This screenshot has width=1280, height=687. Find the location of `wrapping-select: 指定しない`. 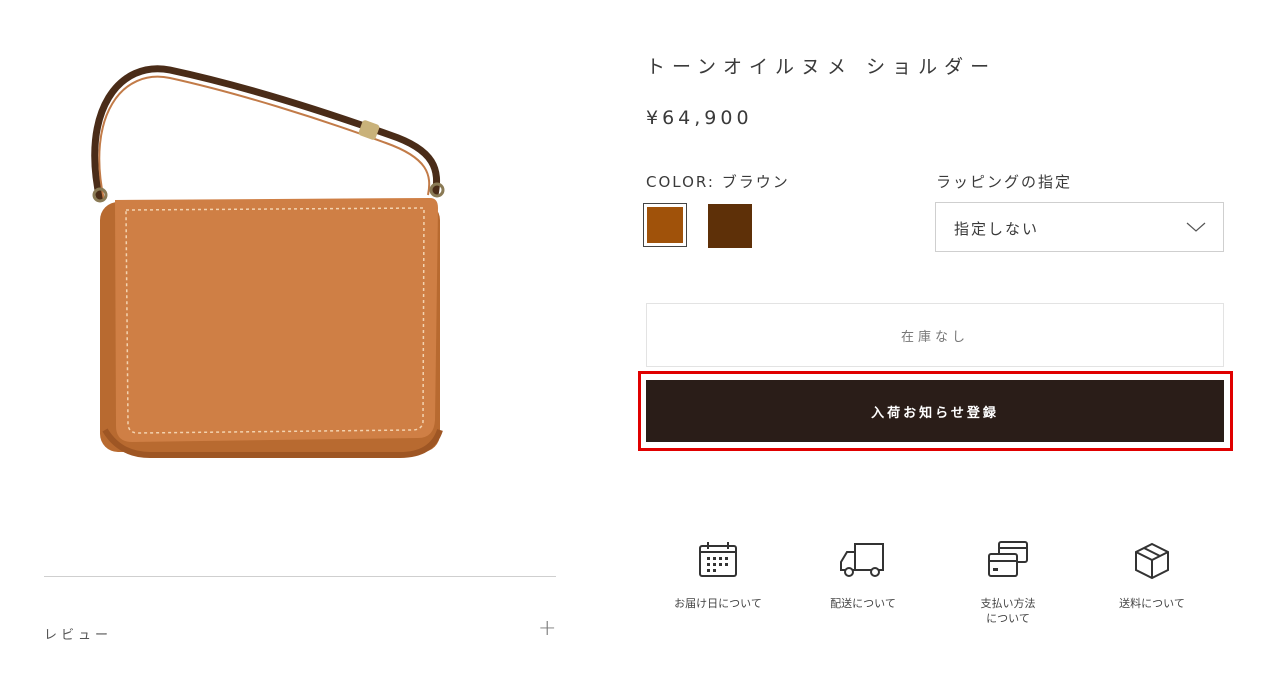

wrapping-select: 指定しない is located at coordinates (1079, 227).